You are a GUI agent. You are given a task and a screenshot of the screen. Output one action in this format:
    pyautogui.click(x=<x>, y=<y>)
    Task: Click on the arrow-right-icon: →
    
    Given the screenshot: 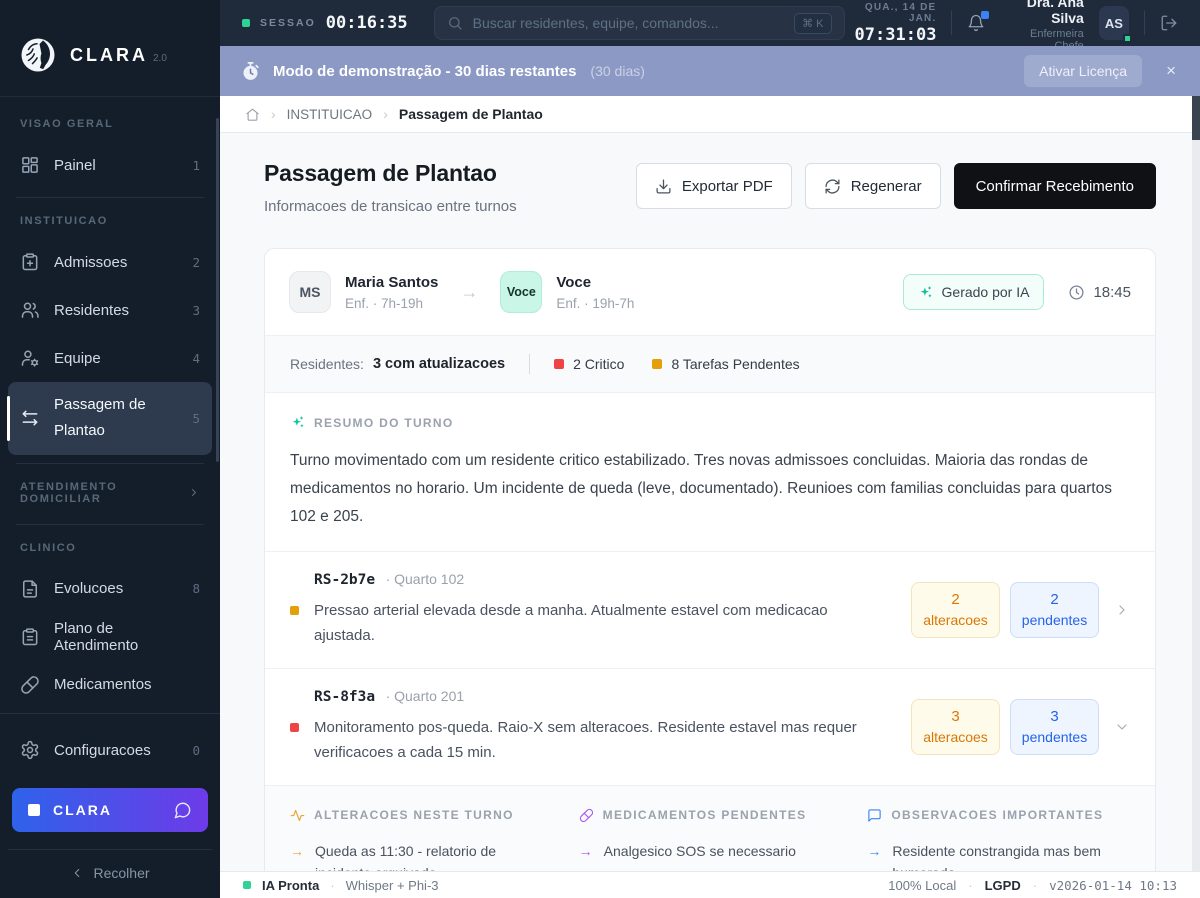 What is the action you would take?
    pyautogui.click(x=297, y=850)
    